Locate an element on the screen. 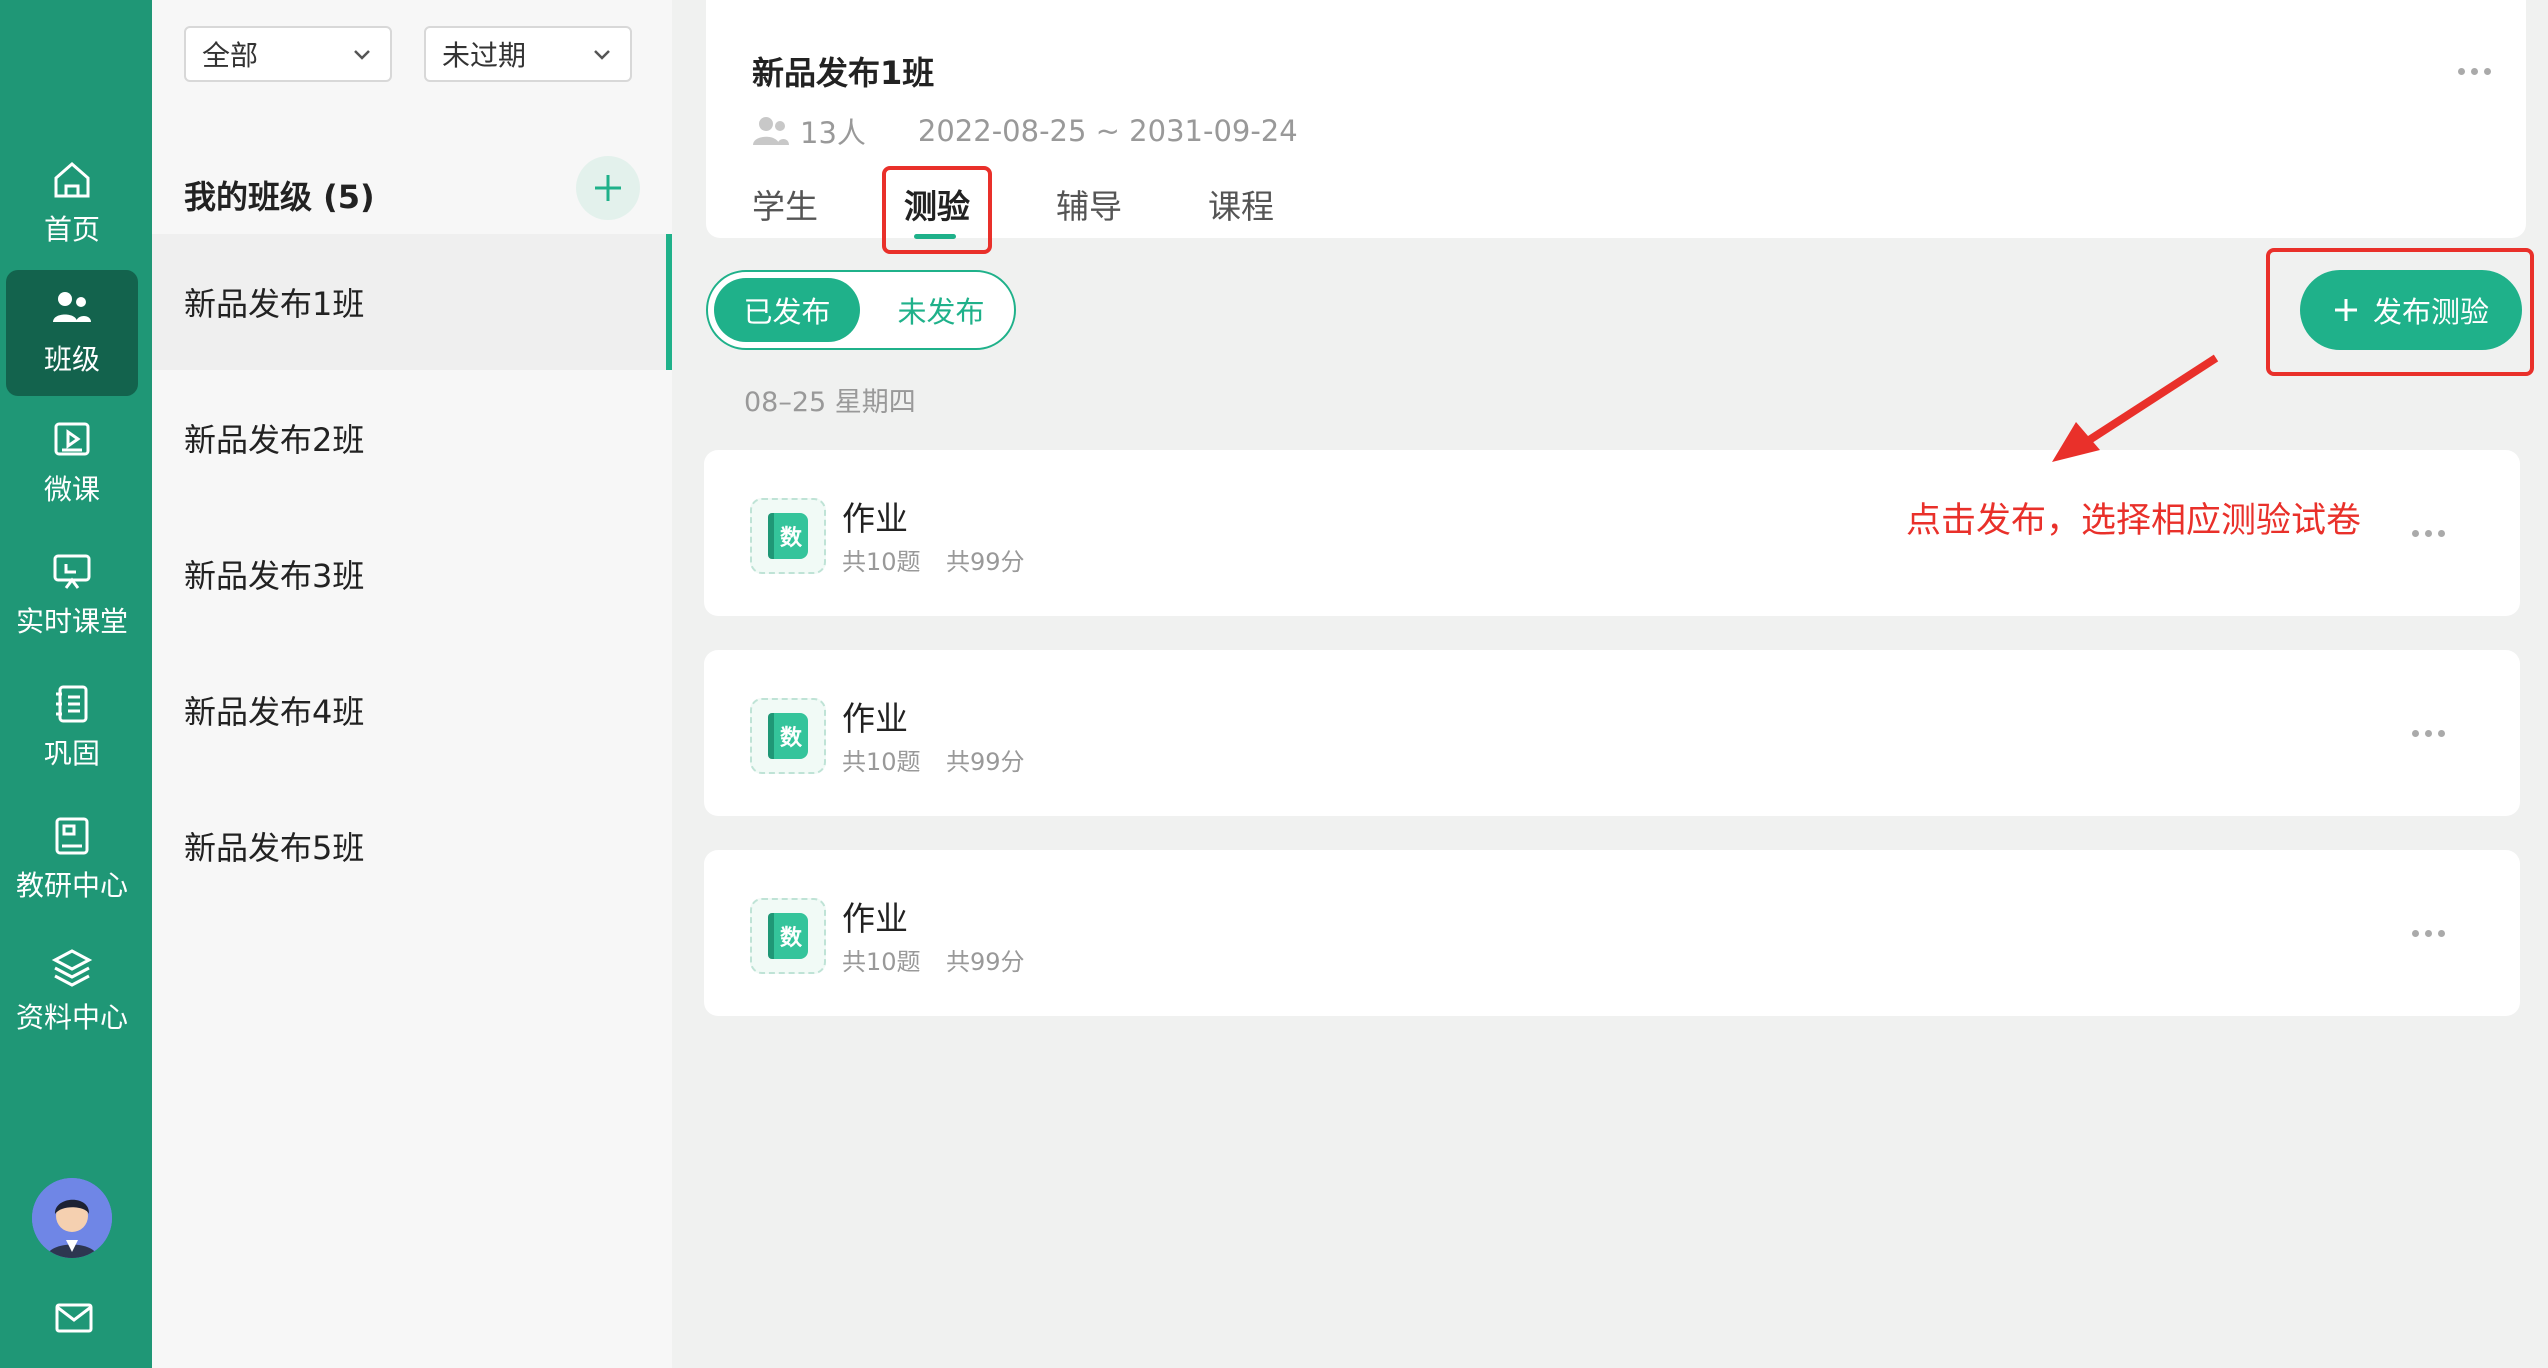  avatar is located at coordinates (72, 1218).